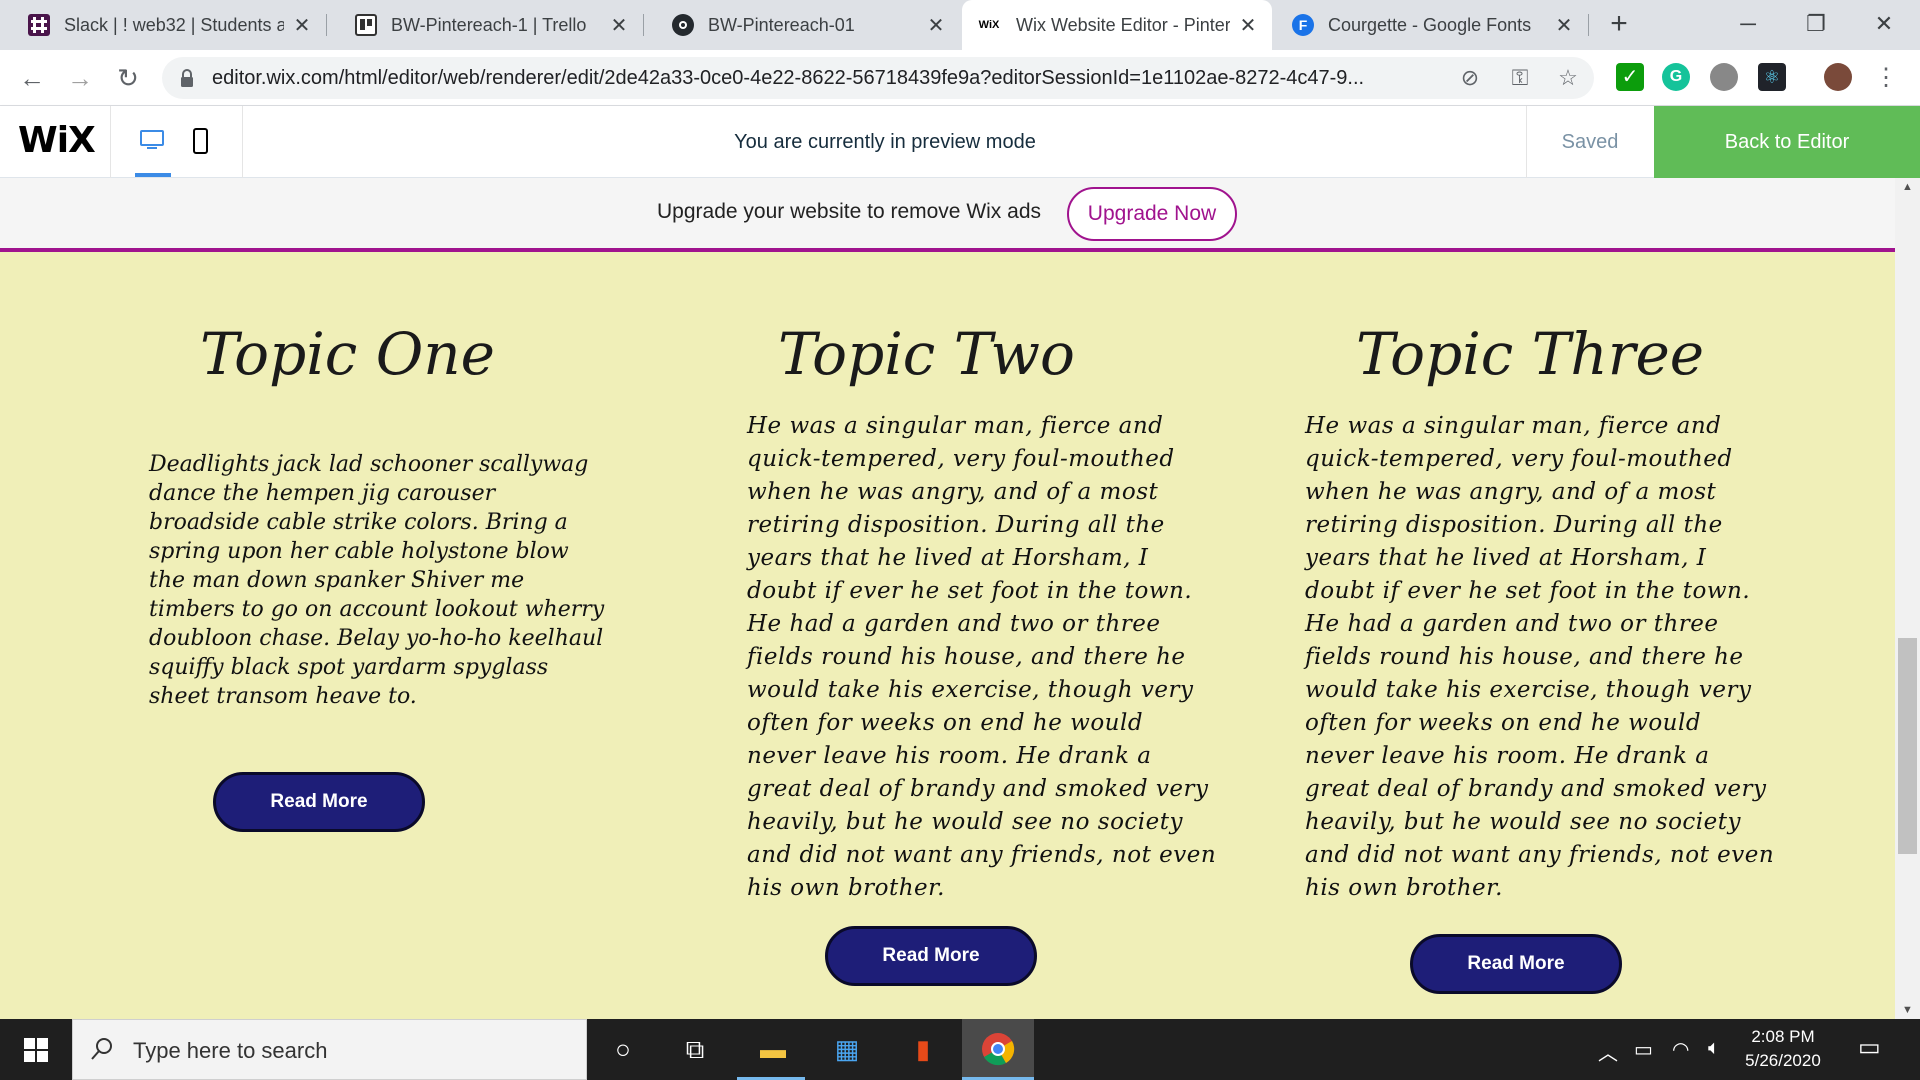  Describe the element at coordinates (1619, 24) in the screenshot. I see `new-tab-button: +` at that location.